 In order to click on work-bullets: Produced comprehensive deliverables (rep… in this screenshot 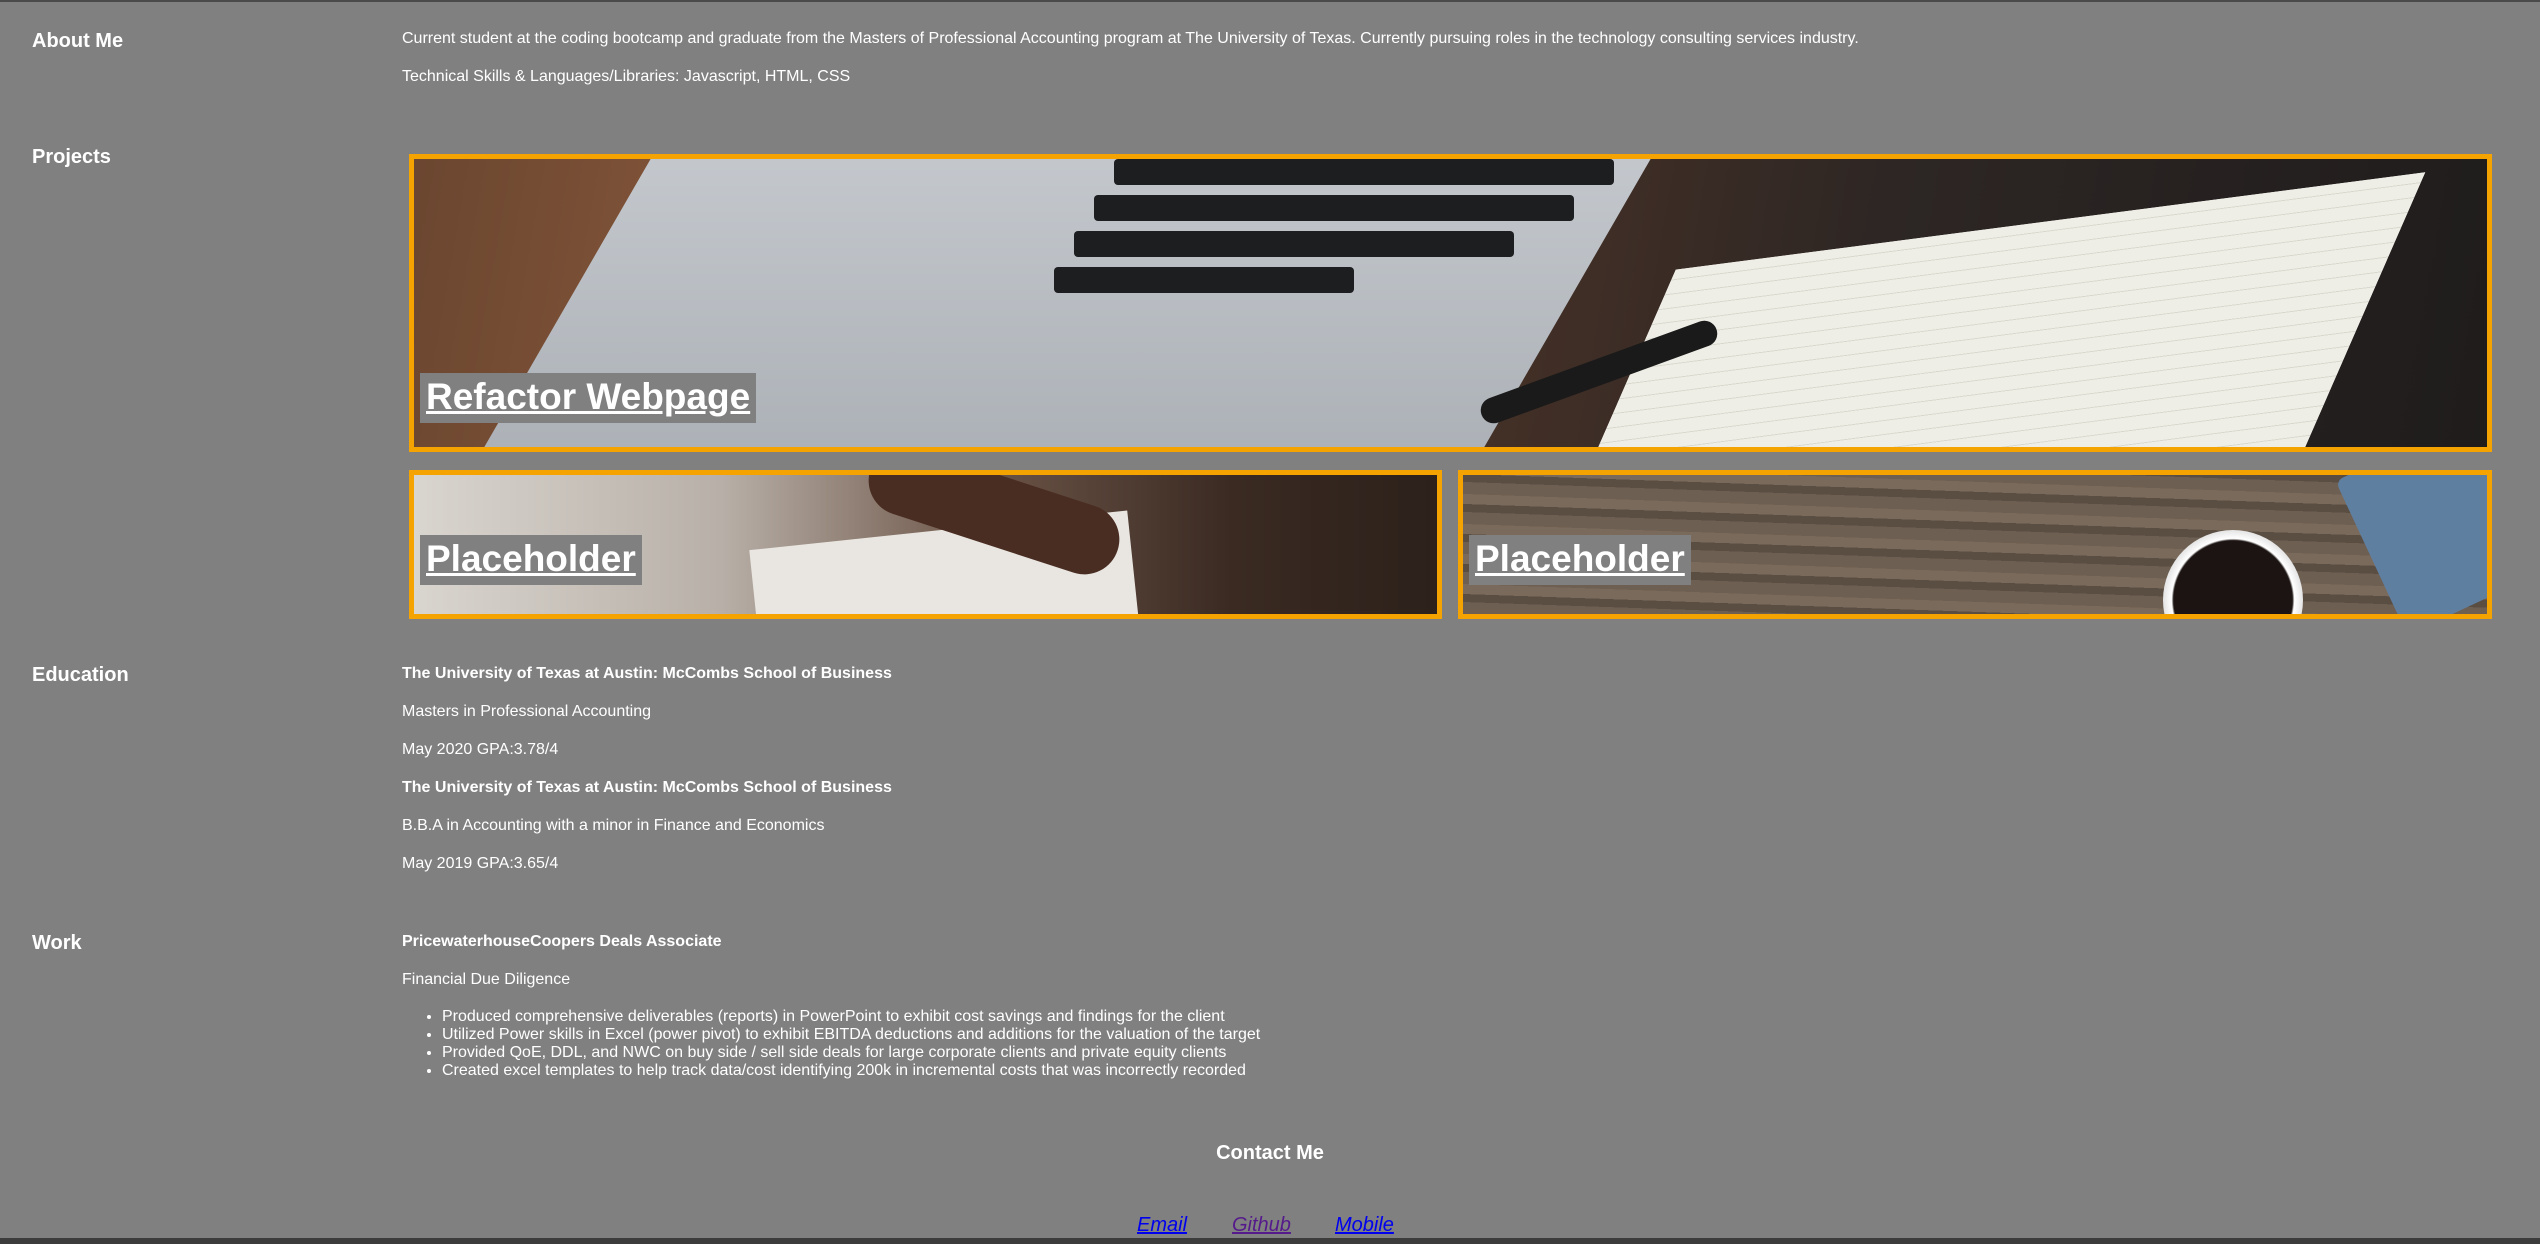, I will do `click(851, 1044)`.